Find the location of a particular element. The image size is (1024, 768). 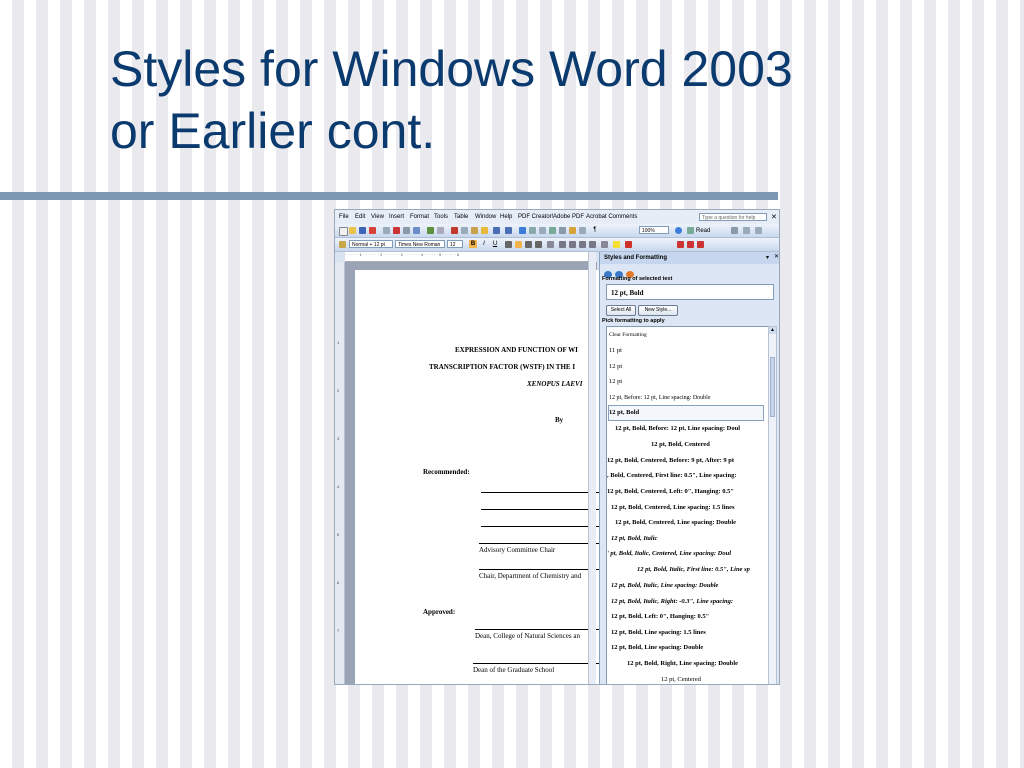

menu-format: Format is located at coordinates (419, 217).